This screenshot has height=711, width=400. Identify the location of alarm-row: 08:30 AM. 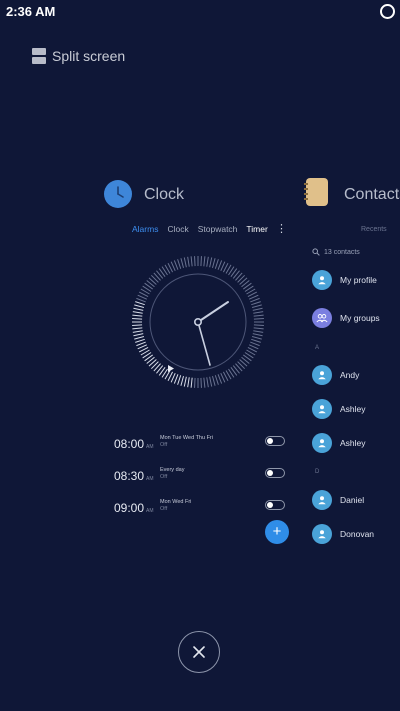
(134, 476).